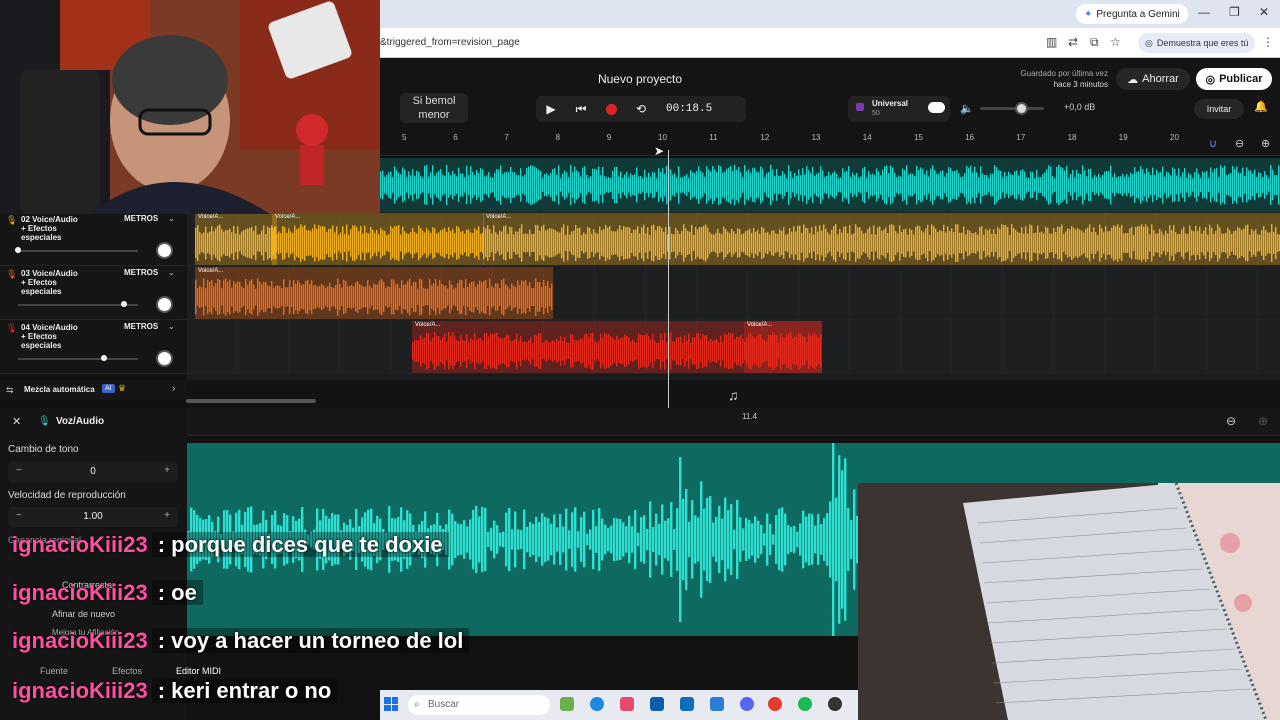 The image size is (1280, 720). Describe the element at coordinates (16, 421) in the screenshot. I see `close-editor-icon: ✕` at that location.